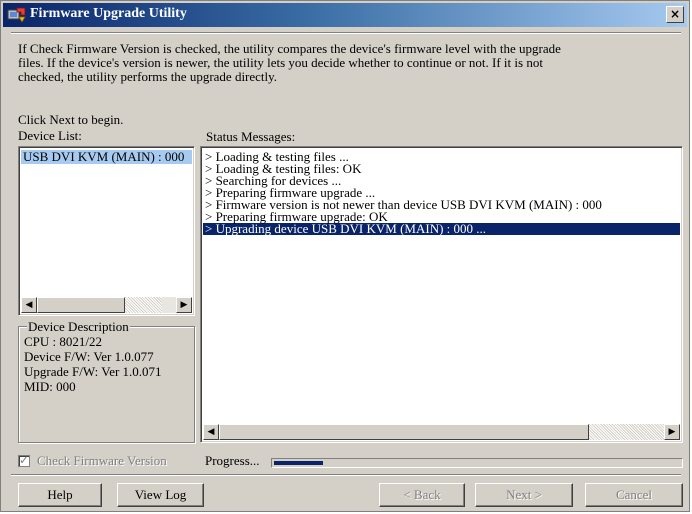 This screenshot has width=692, height=514. I want to click on help-button: Help, so click(60, 495).